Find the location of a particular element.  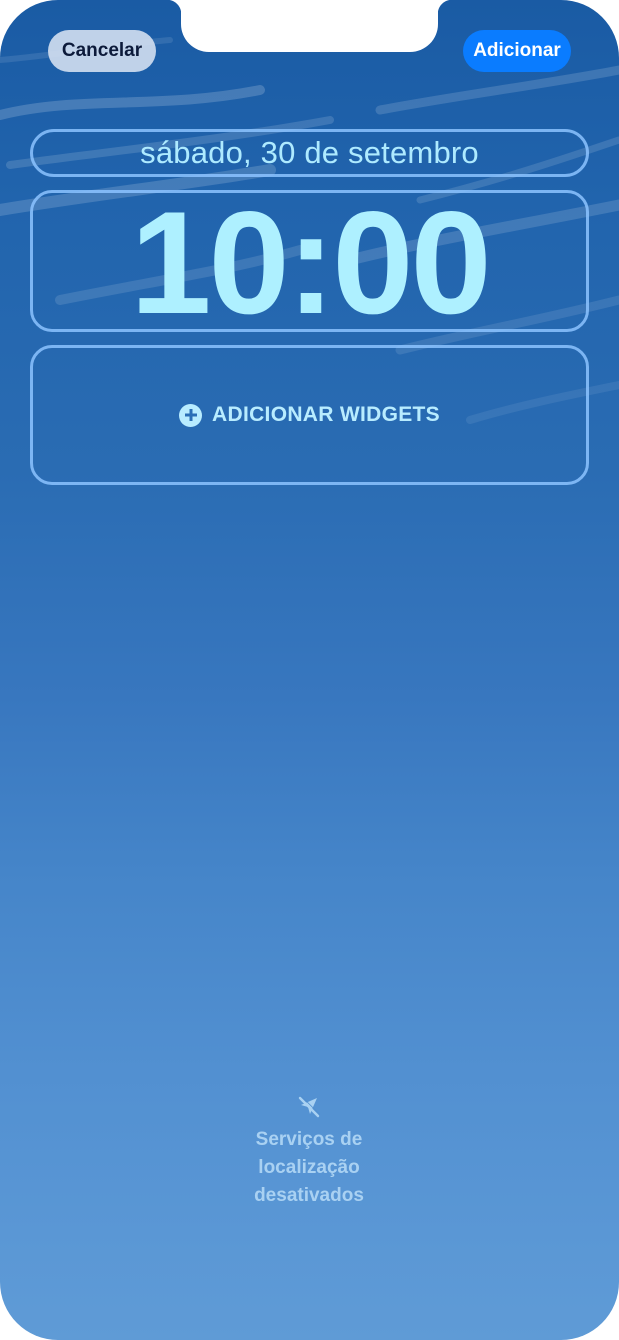

lock-screen-time: 10:00 is located at coordinates (310, 262).